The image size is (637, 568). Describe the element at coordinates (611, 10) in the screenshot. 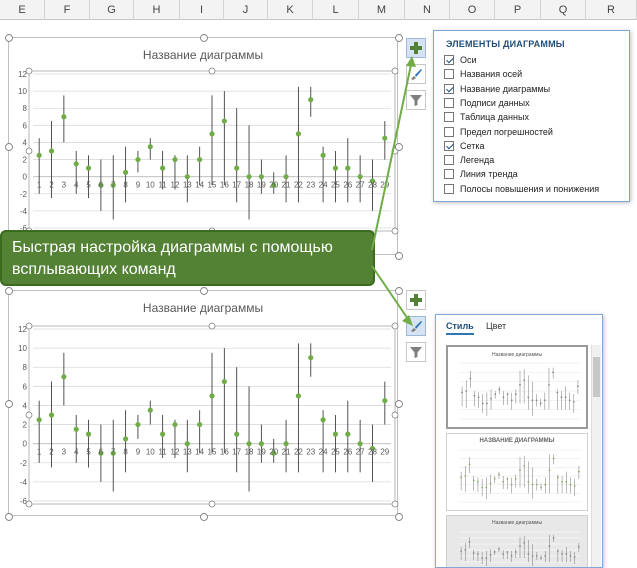

I see `column-header-R: R` at that location.